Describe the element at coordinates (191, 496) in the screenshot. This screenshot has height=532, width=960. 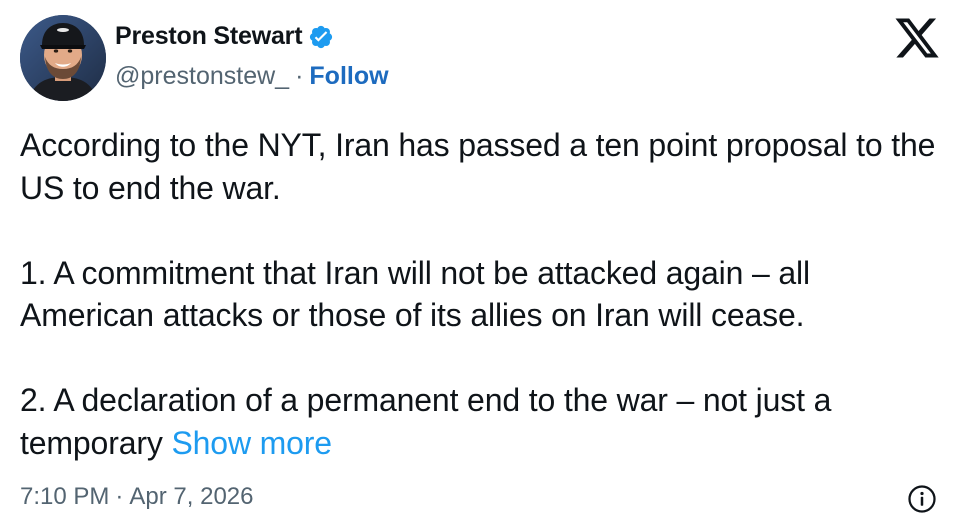
I see `tweet-date: Apr 7, 2026` at that location.